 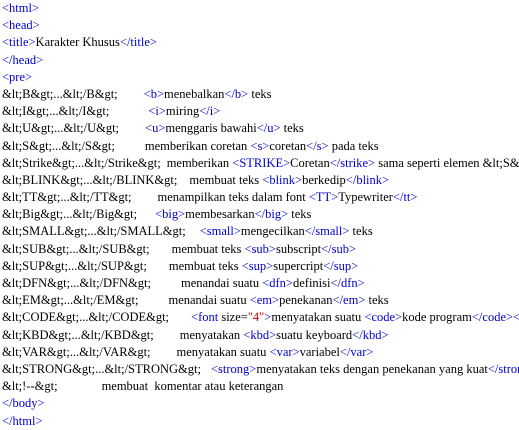 What do you see at coordinates (323, 197) in the screenshot?
I see `code-tag: <TT>` at bounding box center [323, 197].